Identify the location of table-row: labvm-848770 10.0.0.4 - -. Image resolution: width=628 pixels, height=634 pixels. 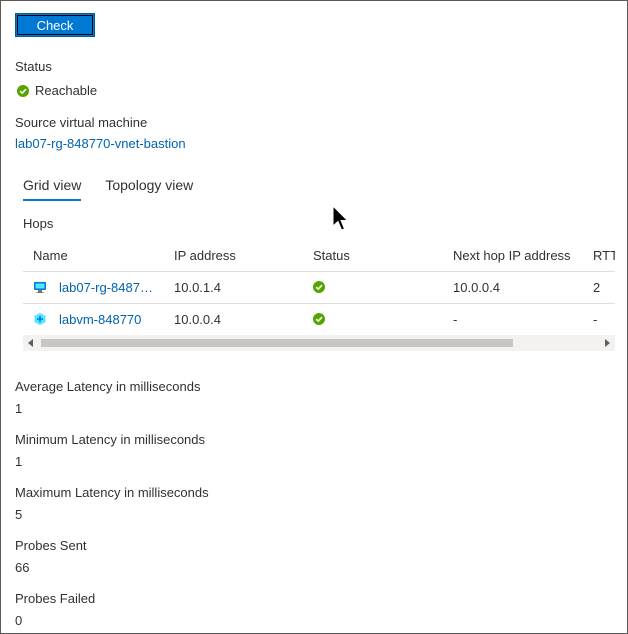
(319, 319).